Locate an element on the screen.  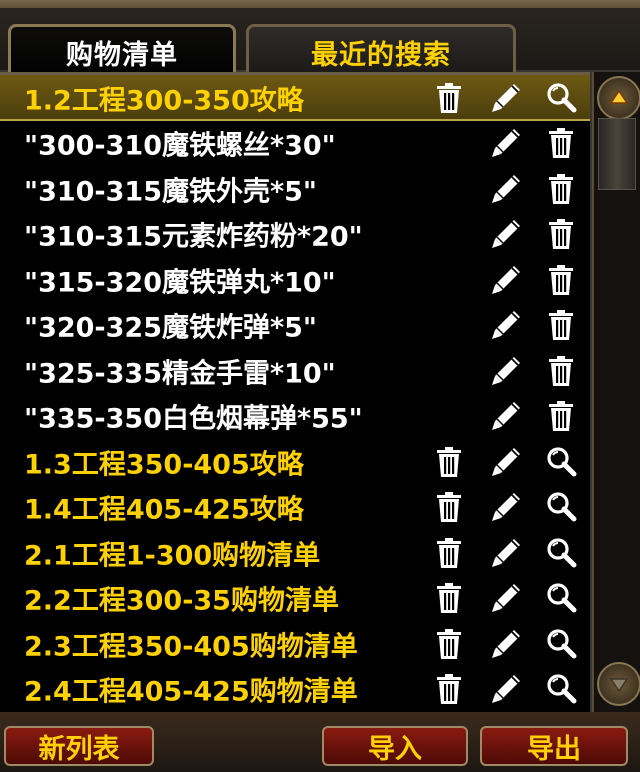
row-label: "335-350白色烟幕弹*55" is located at coordinates (193, 419).